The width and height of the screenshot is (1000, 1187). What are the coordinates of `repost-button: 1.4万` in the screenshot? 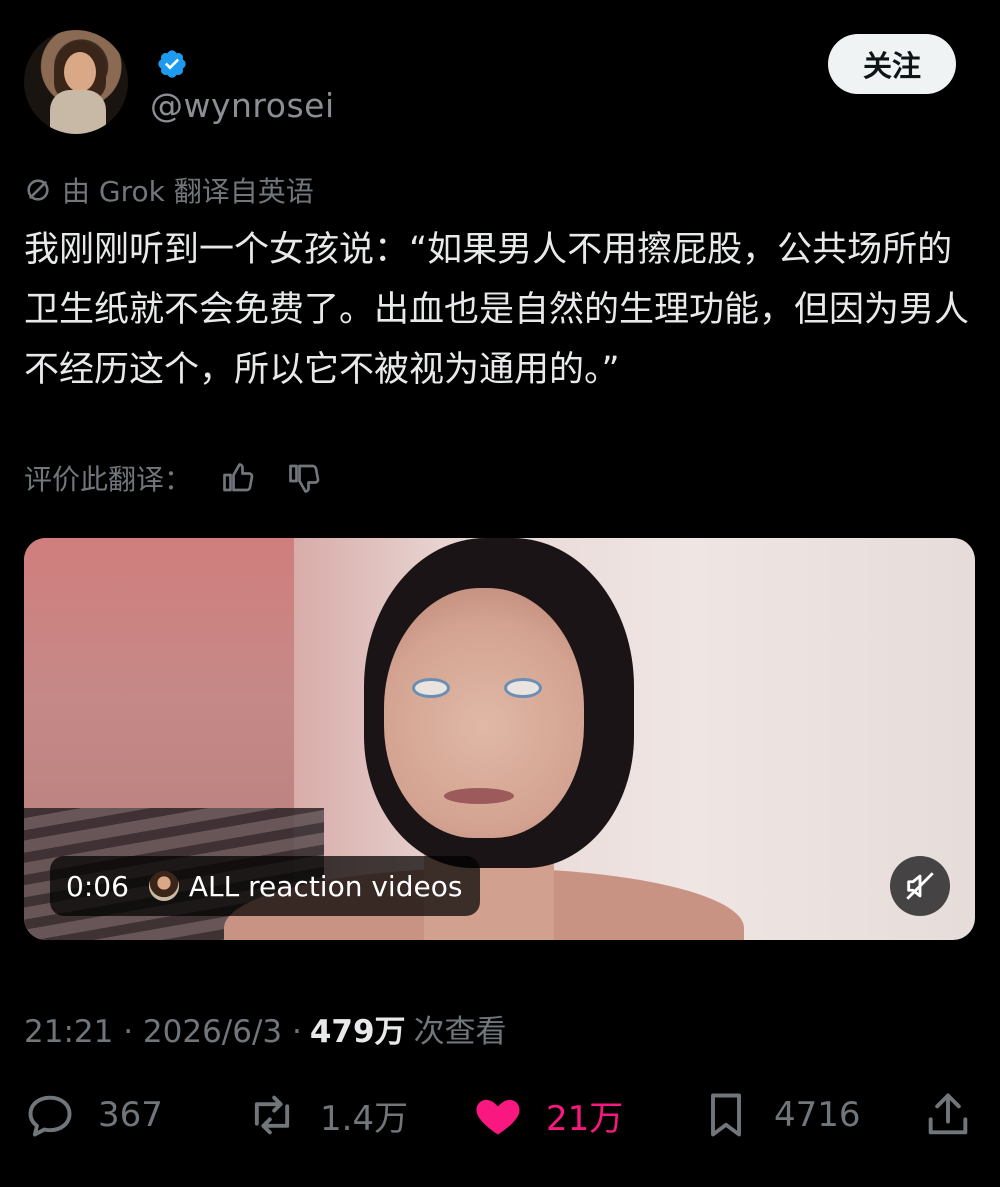 It's located at (327, 1115).